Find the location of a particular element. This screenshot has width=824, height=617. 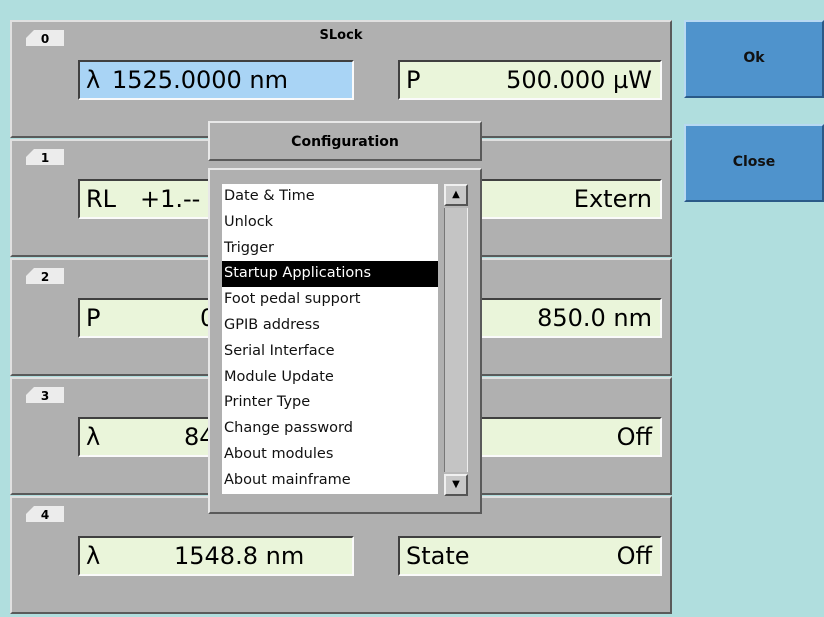

down-arrow-icon: ▼ is located at coordinates (456, 484).